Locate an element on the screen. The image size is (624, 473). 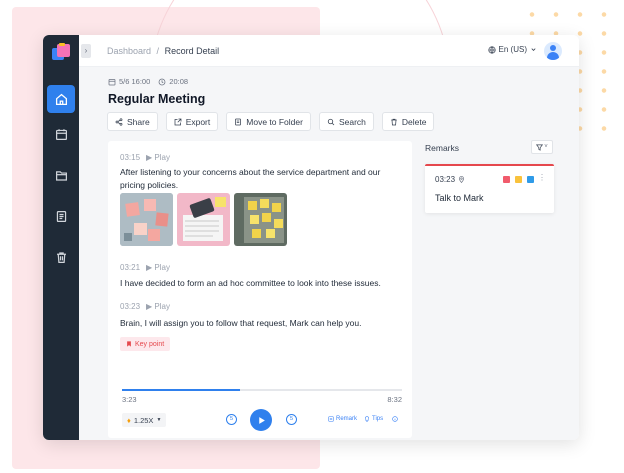
app-logo is located at coordinates (62, 52).